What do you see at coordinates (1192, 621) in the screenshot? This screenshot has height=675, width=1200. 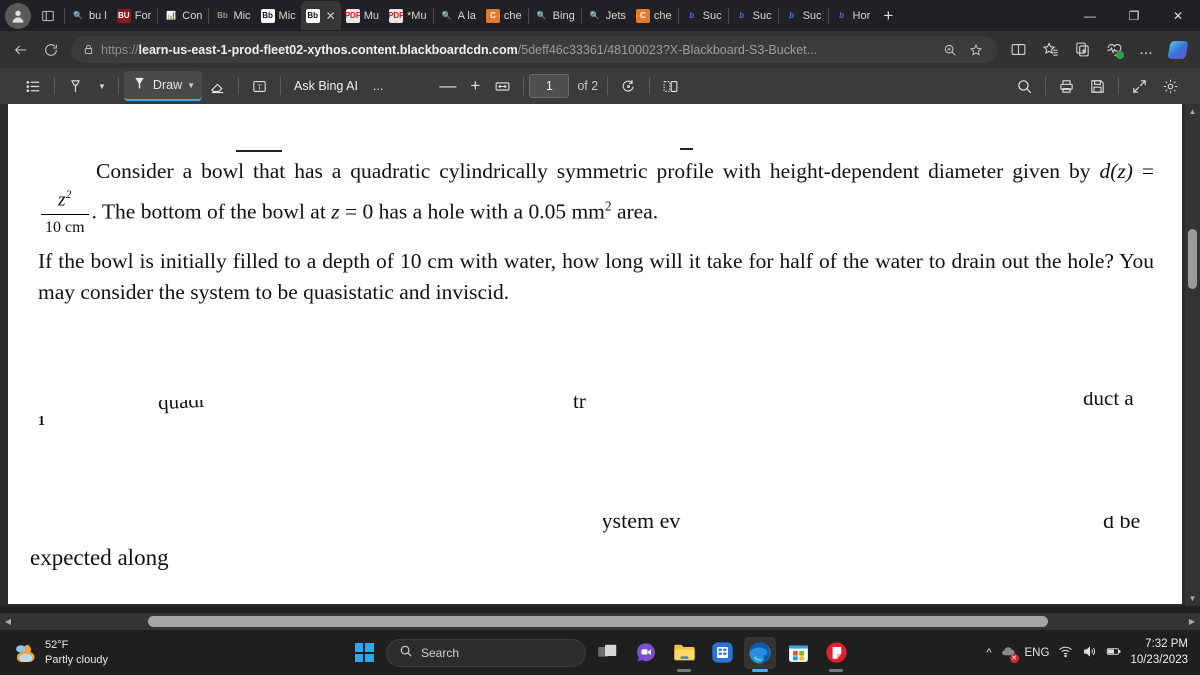 I see `scroll-right-icon: ▶` at bounding box center [1192, 621].